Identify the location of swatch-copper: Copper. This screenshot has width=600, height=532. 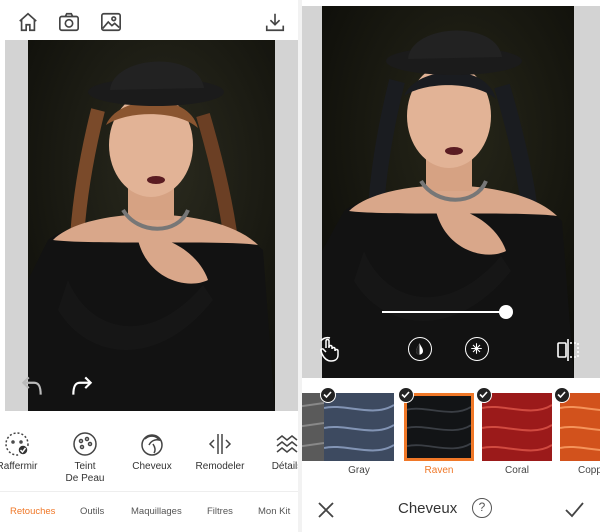
(577, 431).